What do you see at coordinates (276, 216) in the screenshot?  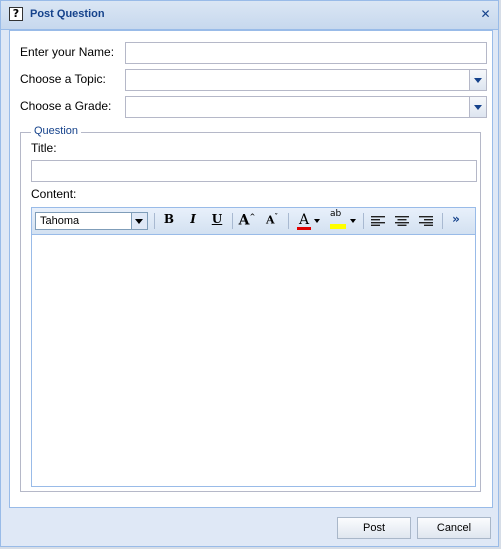 I see `down-caret-icon: ˇ` at bounding box center [276, 216].